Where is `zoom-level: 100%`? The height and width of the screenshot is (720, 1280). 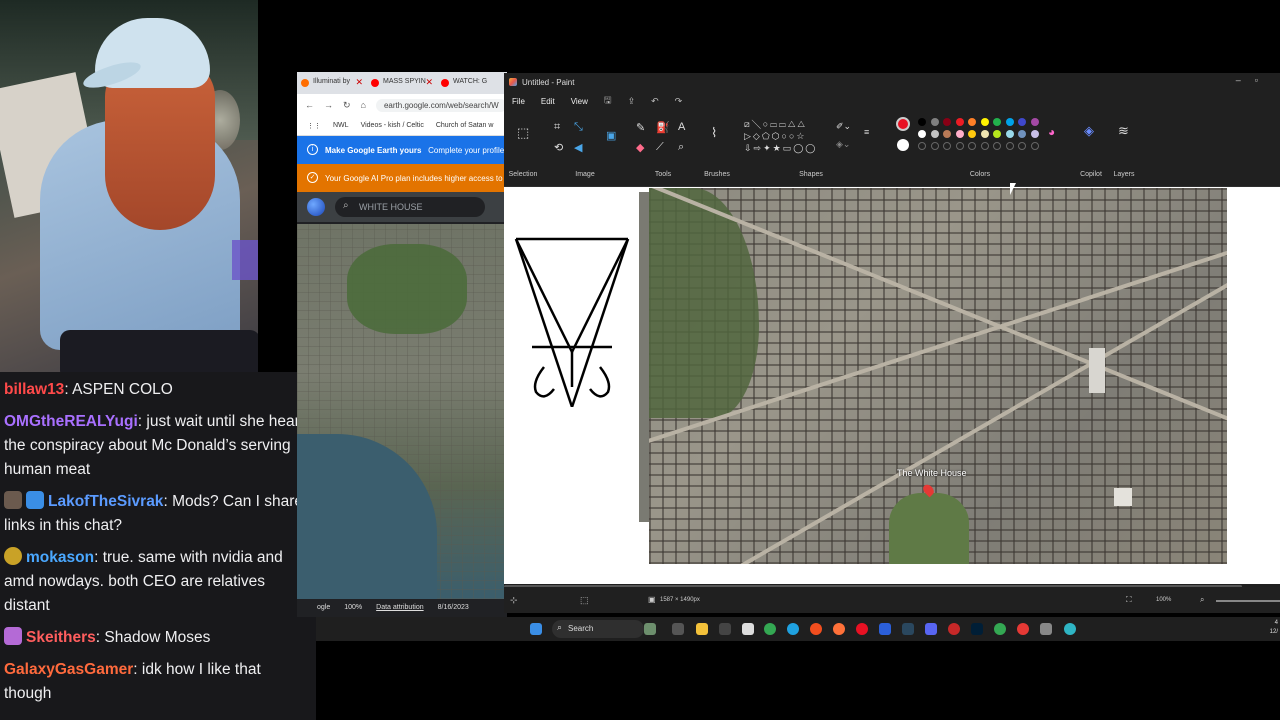
zoom-level: 100% is located at coordinates (1163, 600).